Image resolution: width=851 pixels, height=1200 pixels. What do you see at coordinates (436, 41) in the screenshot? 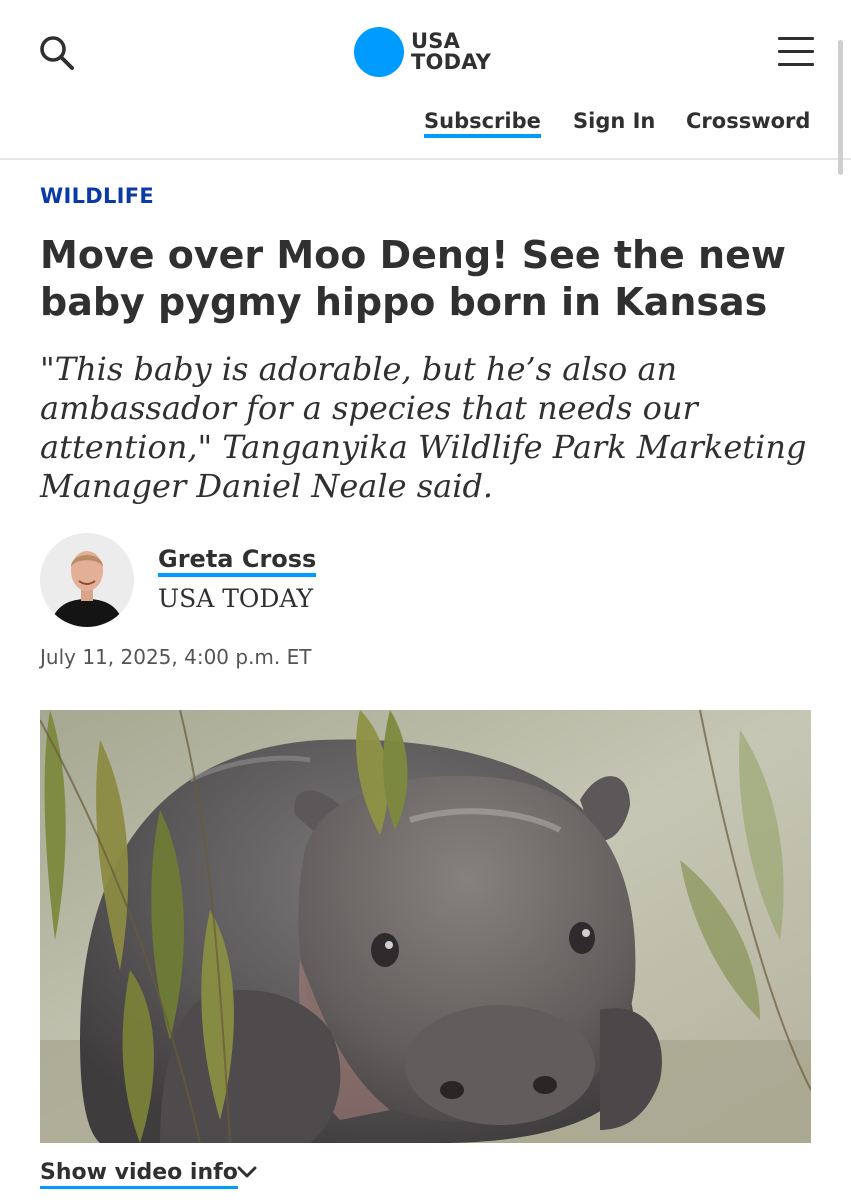
I see `logo-text-usa: USA` at bounding box center [436, 41].